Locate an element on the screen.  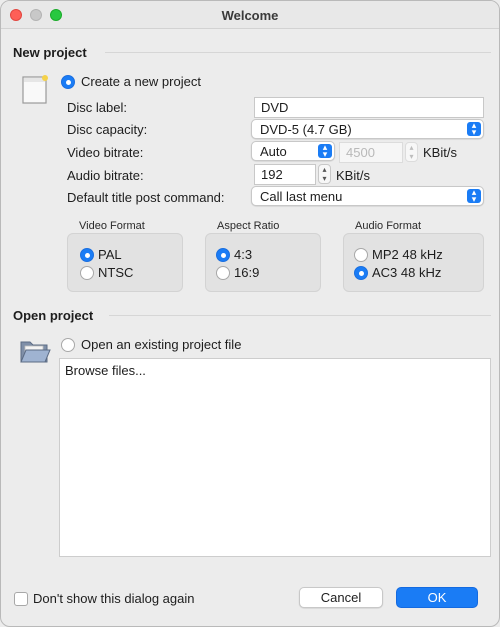
open-existing-project-radio is located at coordinates (68, 345).